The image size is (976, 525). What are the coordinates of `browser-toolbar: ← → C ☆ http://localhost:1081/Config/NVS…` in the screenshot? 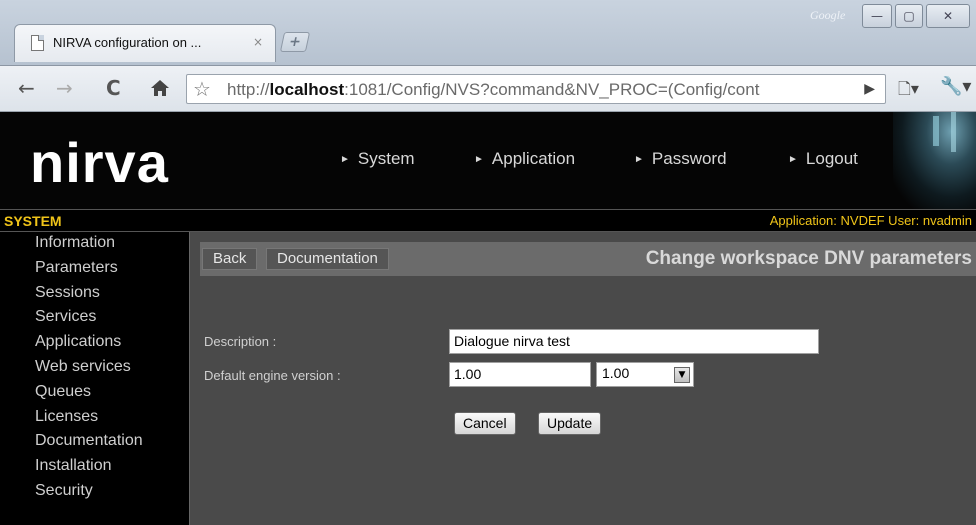 It's located at (488, 89).